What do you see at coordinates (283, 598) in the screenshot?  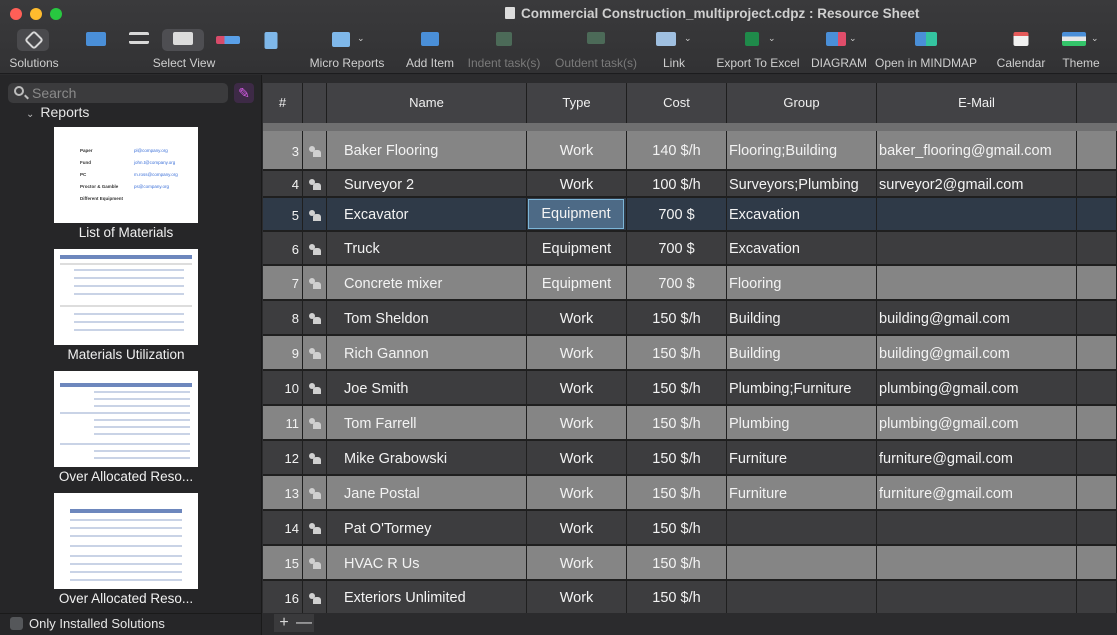 I see `cell-number: 16` at bounding box center [283, 598].